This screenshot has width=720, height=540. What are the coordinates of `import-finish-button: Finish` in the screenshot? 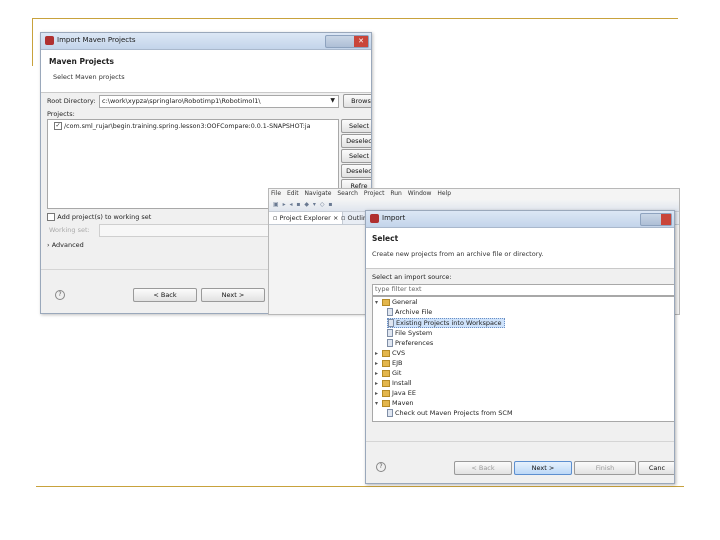 It's located at (605, 468).